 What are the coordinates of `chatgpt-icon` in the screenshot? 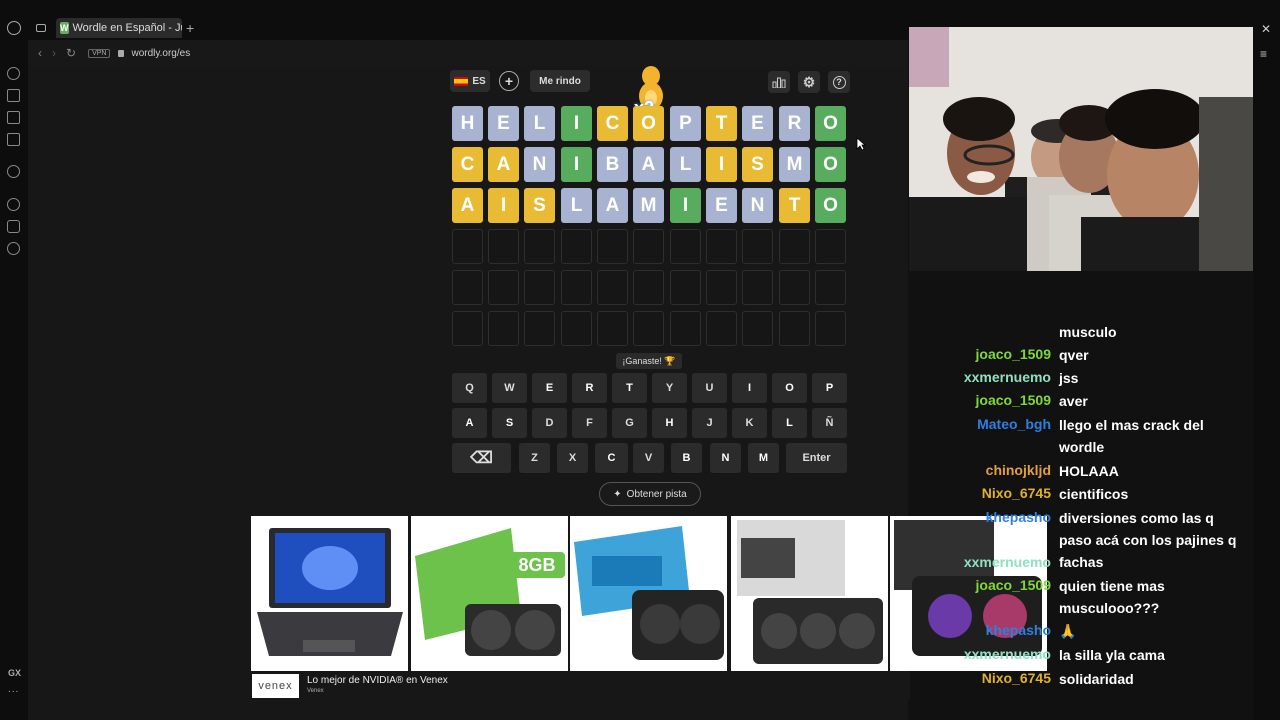 It's located at (13, 171).